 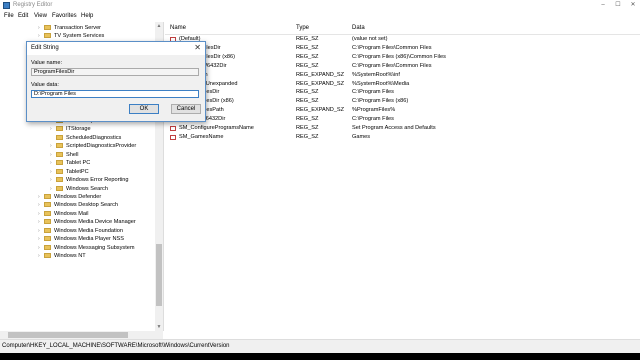 What do you see at coordinates (374, 110) in the screenshot?
I see `value-data: %ProgramFiles%` at bounding box center [374, 110].